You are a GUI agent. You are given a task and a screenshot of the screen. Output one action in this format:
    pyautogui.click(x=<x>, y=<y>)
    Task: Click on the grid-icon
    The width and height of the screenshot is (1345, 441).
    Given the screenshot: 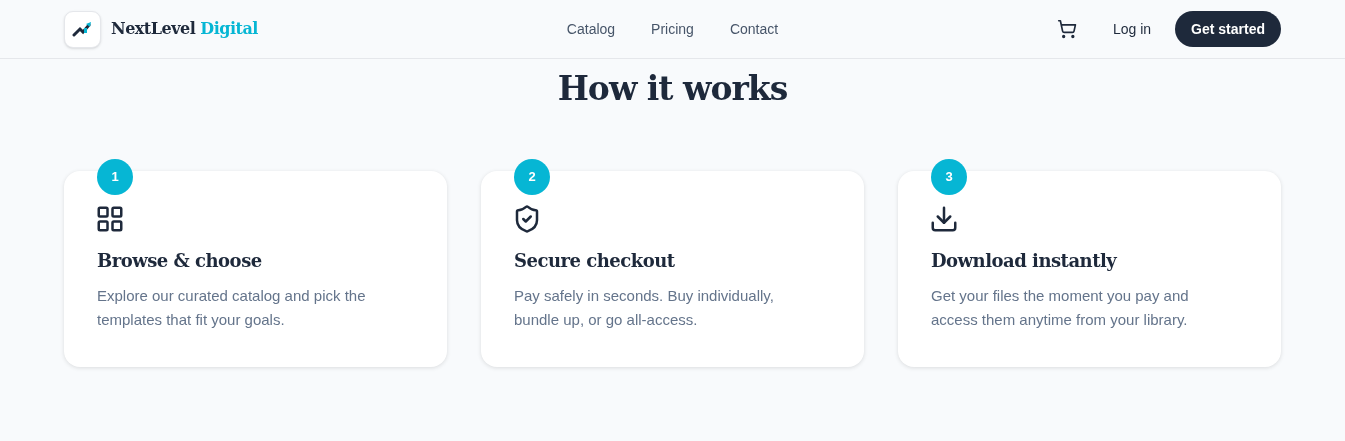 What is the action you would take?
    pyautogui.click(x=110, y=219)
    